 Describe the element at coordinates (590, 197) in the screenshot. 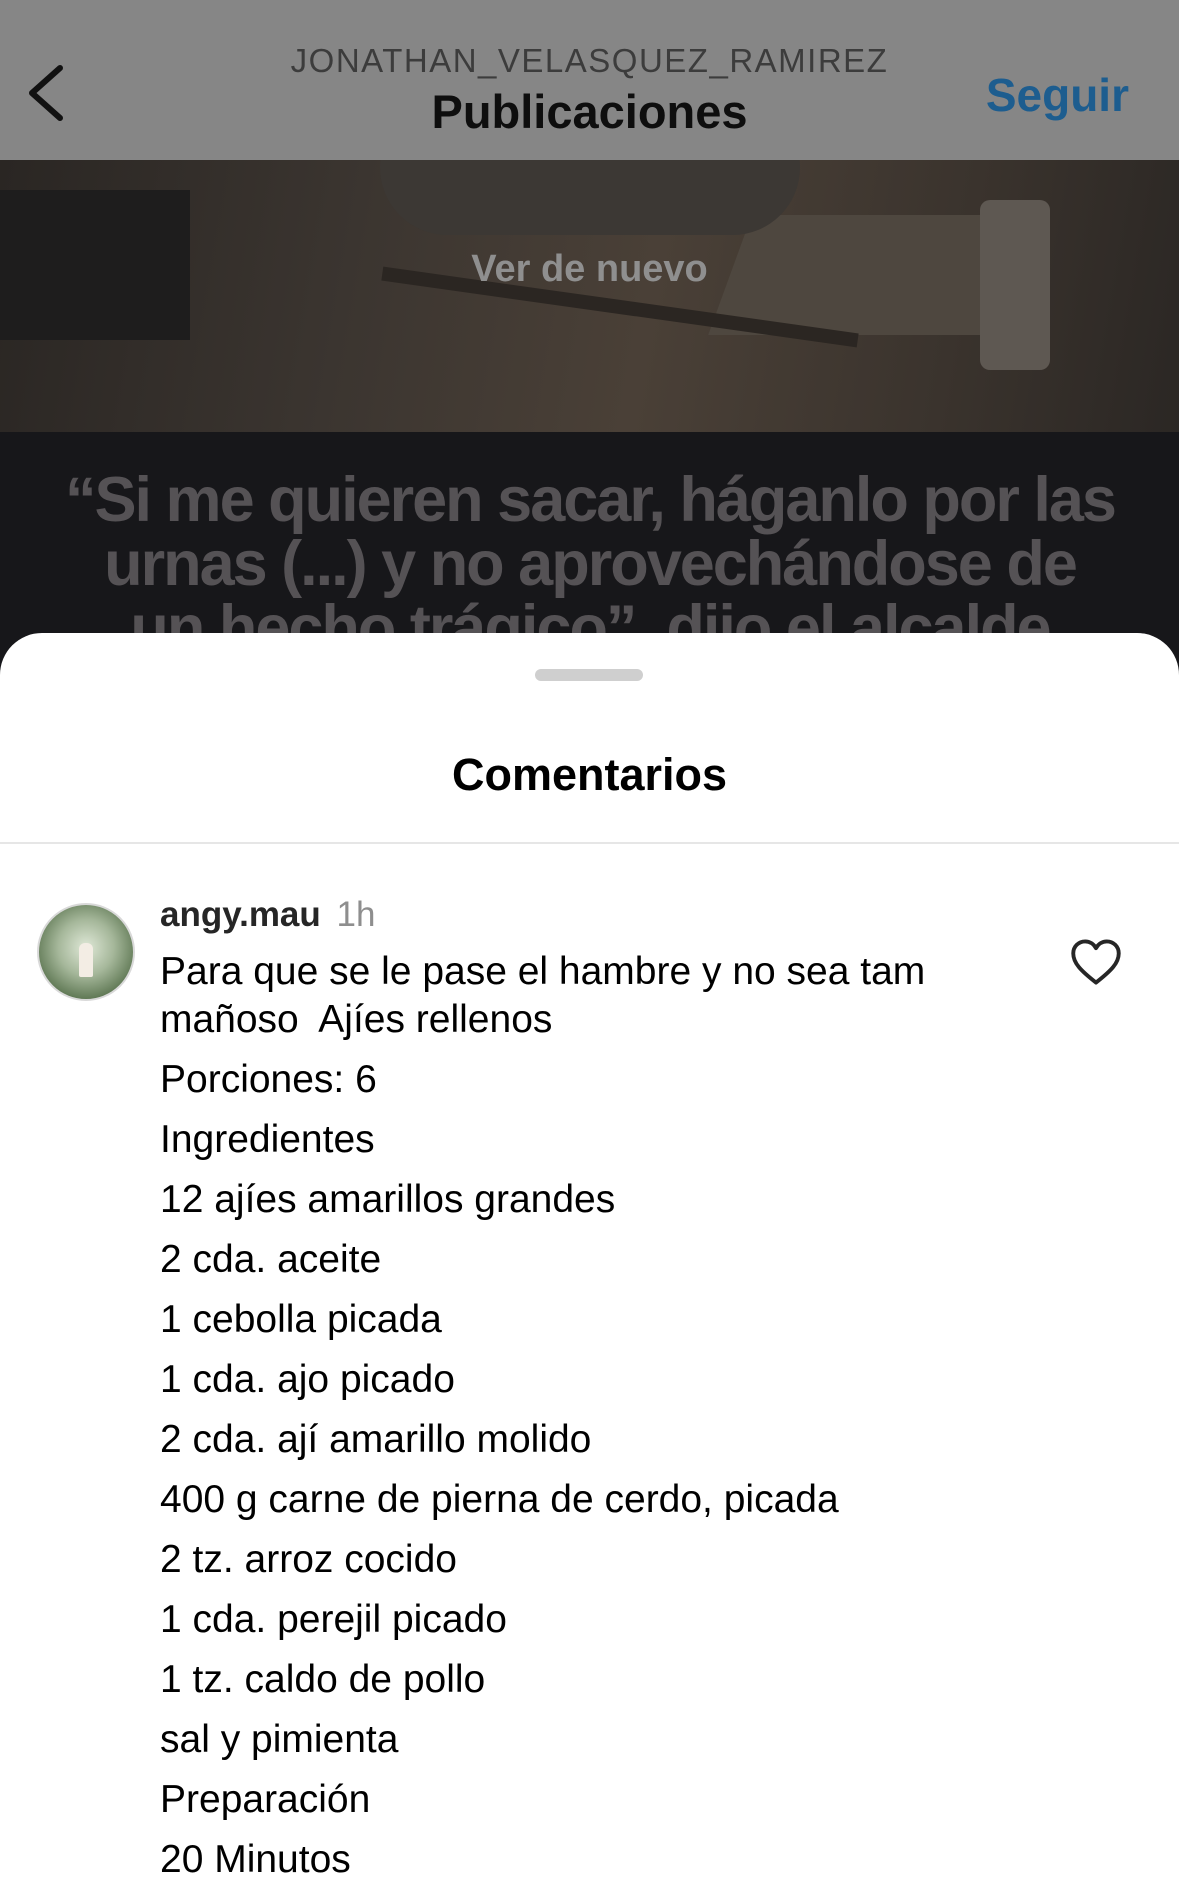

I see `media-overlay-pill` at that location.